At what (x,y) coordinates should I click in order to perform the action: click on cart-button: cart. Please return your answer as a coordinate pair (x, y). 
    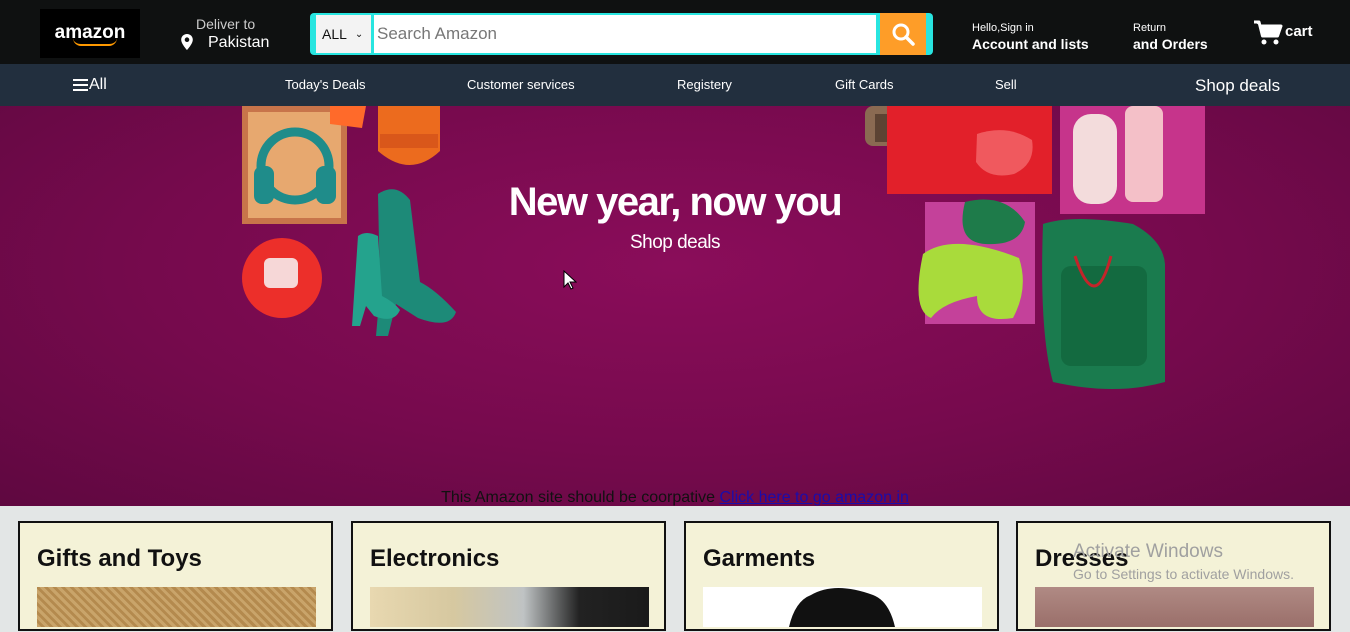
    Looking at the image, I should click on (1283, 33).